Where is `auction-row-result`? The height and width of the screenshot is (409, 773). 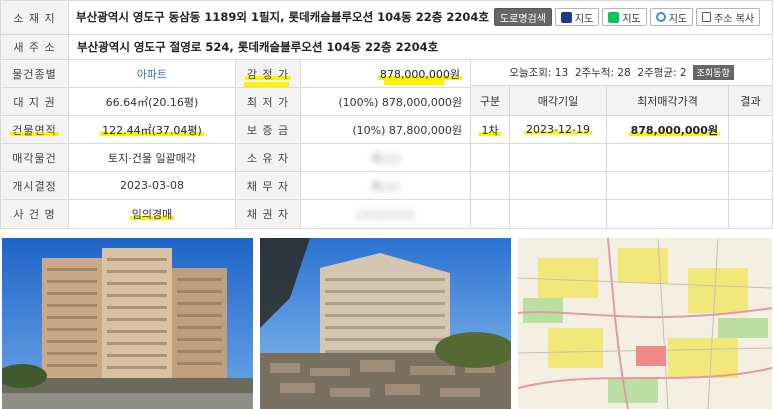
auction-row-result is located at coordinates (750, 129).